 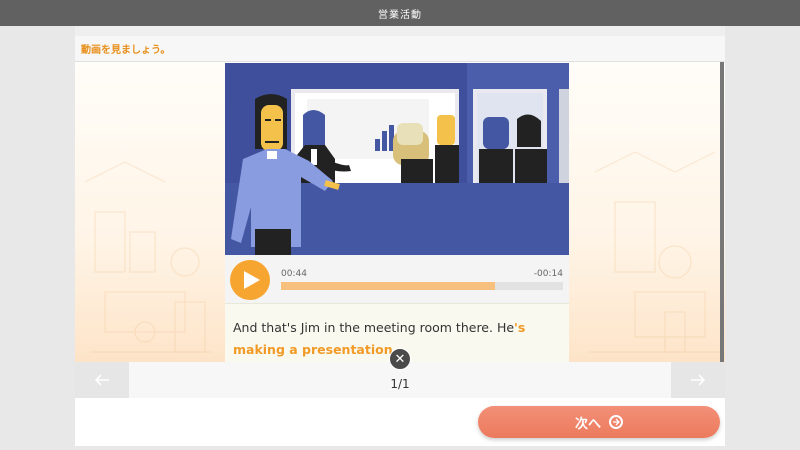 What do you see at coordinates (400, 49) in the screenshot?
I see `instruction-bar: 動画を見ましょう。` at bounding box center [400, 49].